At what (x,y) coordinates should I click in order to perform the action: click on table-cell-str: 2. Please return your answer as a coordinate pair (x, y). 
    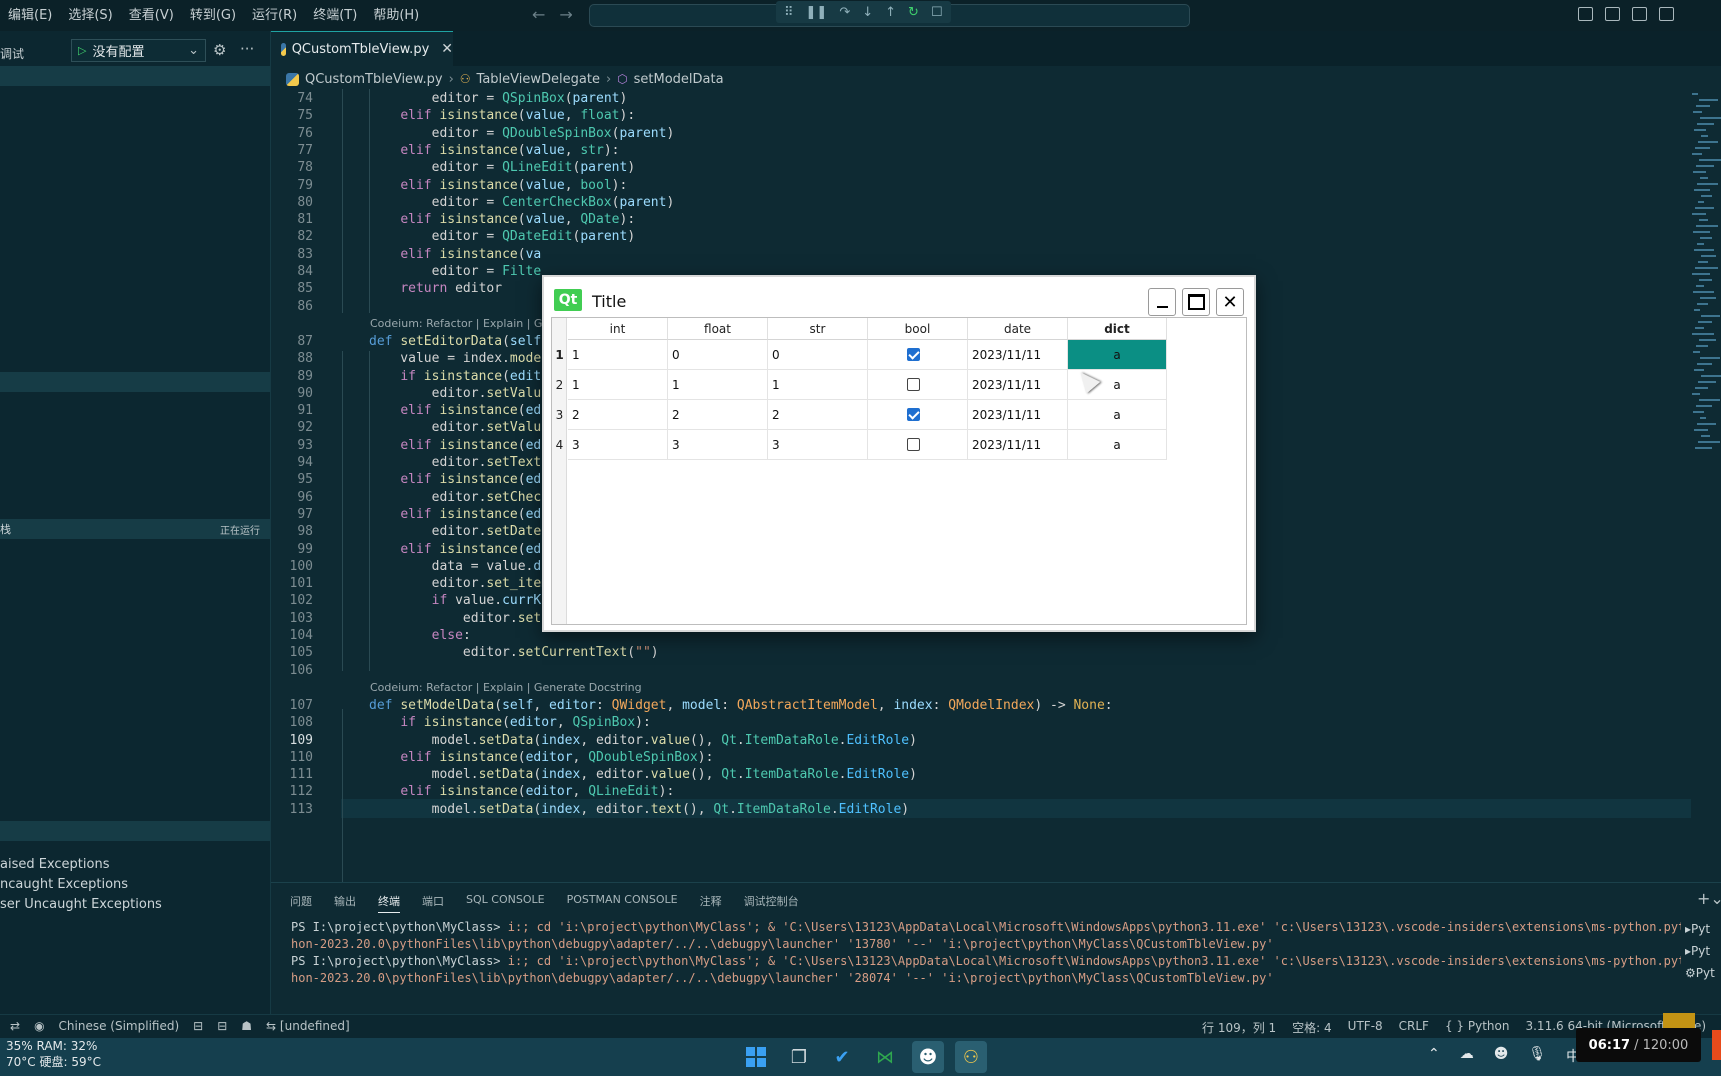
    Looking at the image, I should click on (818, 415).